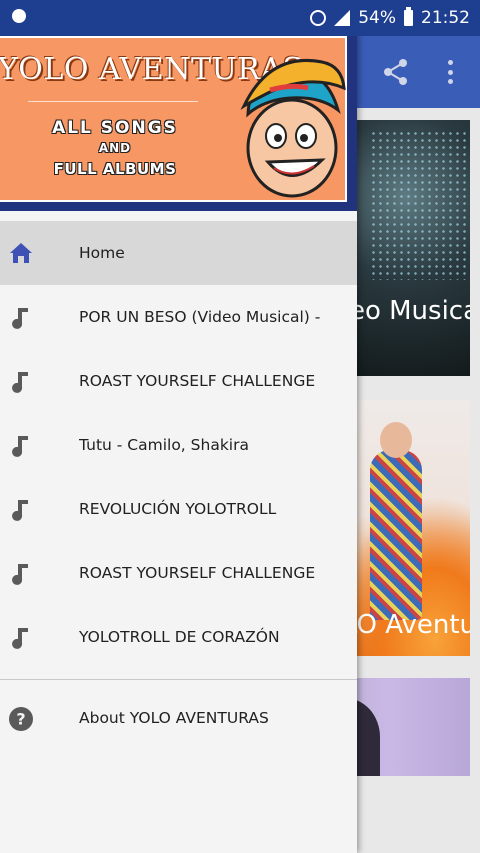  What do you see at coordinates (113, 101) in the screenshot?
I see `brand-divider` at bounding box center [113, 101].